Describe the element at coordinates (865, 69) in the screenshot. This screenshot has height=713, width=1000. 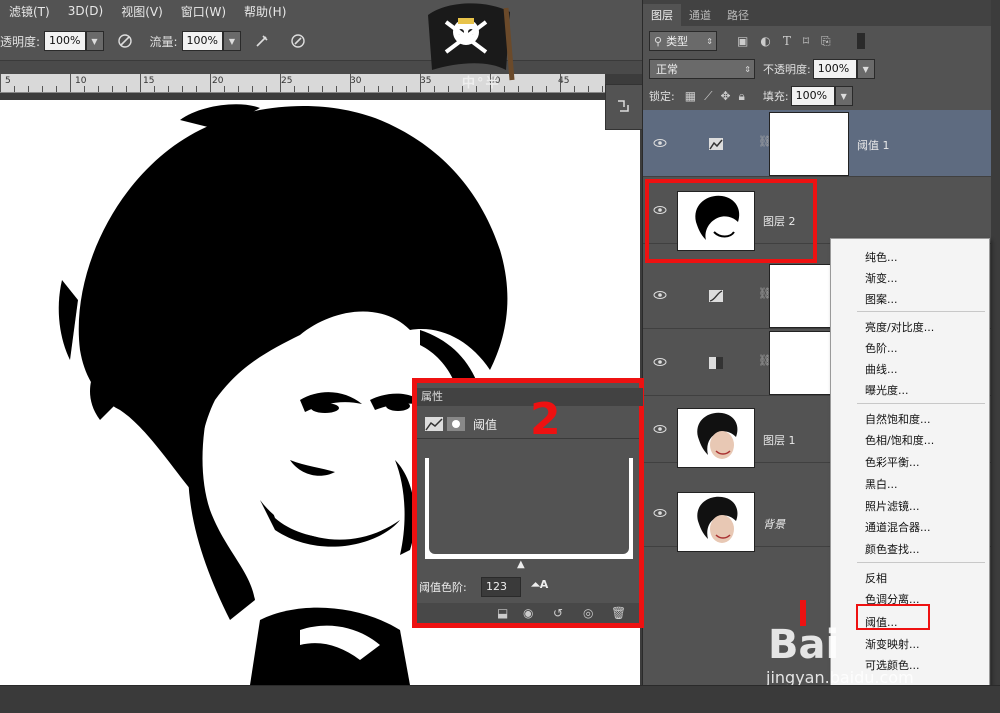
I see `layer-opacity-dropdown-button: ▼` at that location.